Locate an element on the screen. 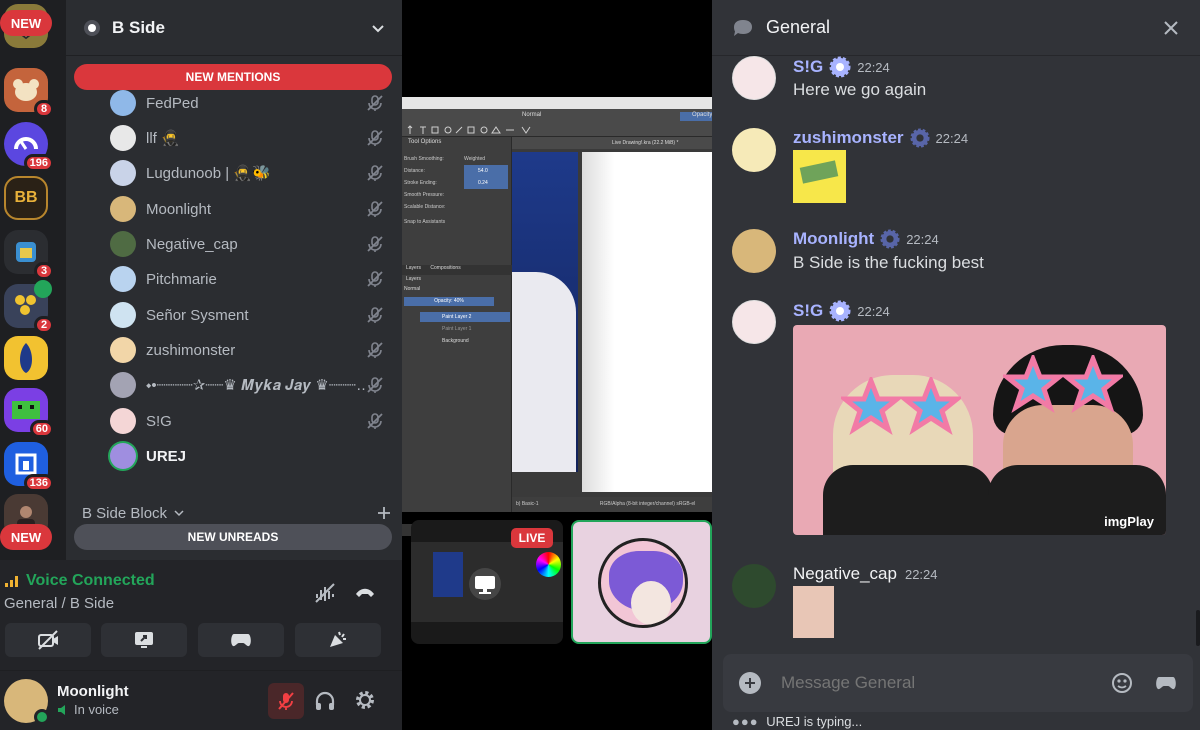  voice-member-negative-cap: Negative_cap is located at coordinates (255, 244).